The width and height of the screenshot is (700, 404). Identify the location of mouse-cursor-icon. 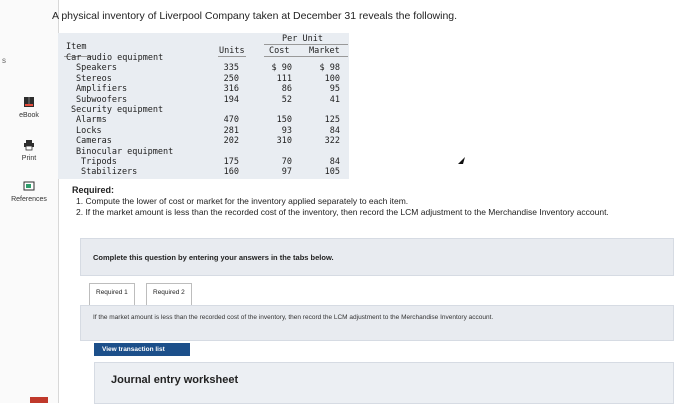
(462, 161).